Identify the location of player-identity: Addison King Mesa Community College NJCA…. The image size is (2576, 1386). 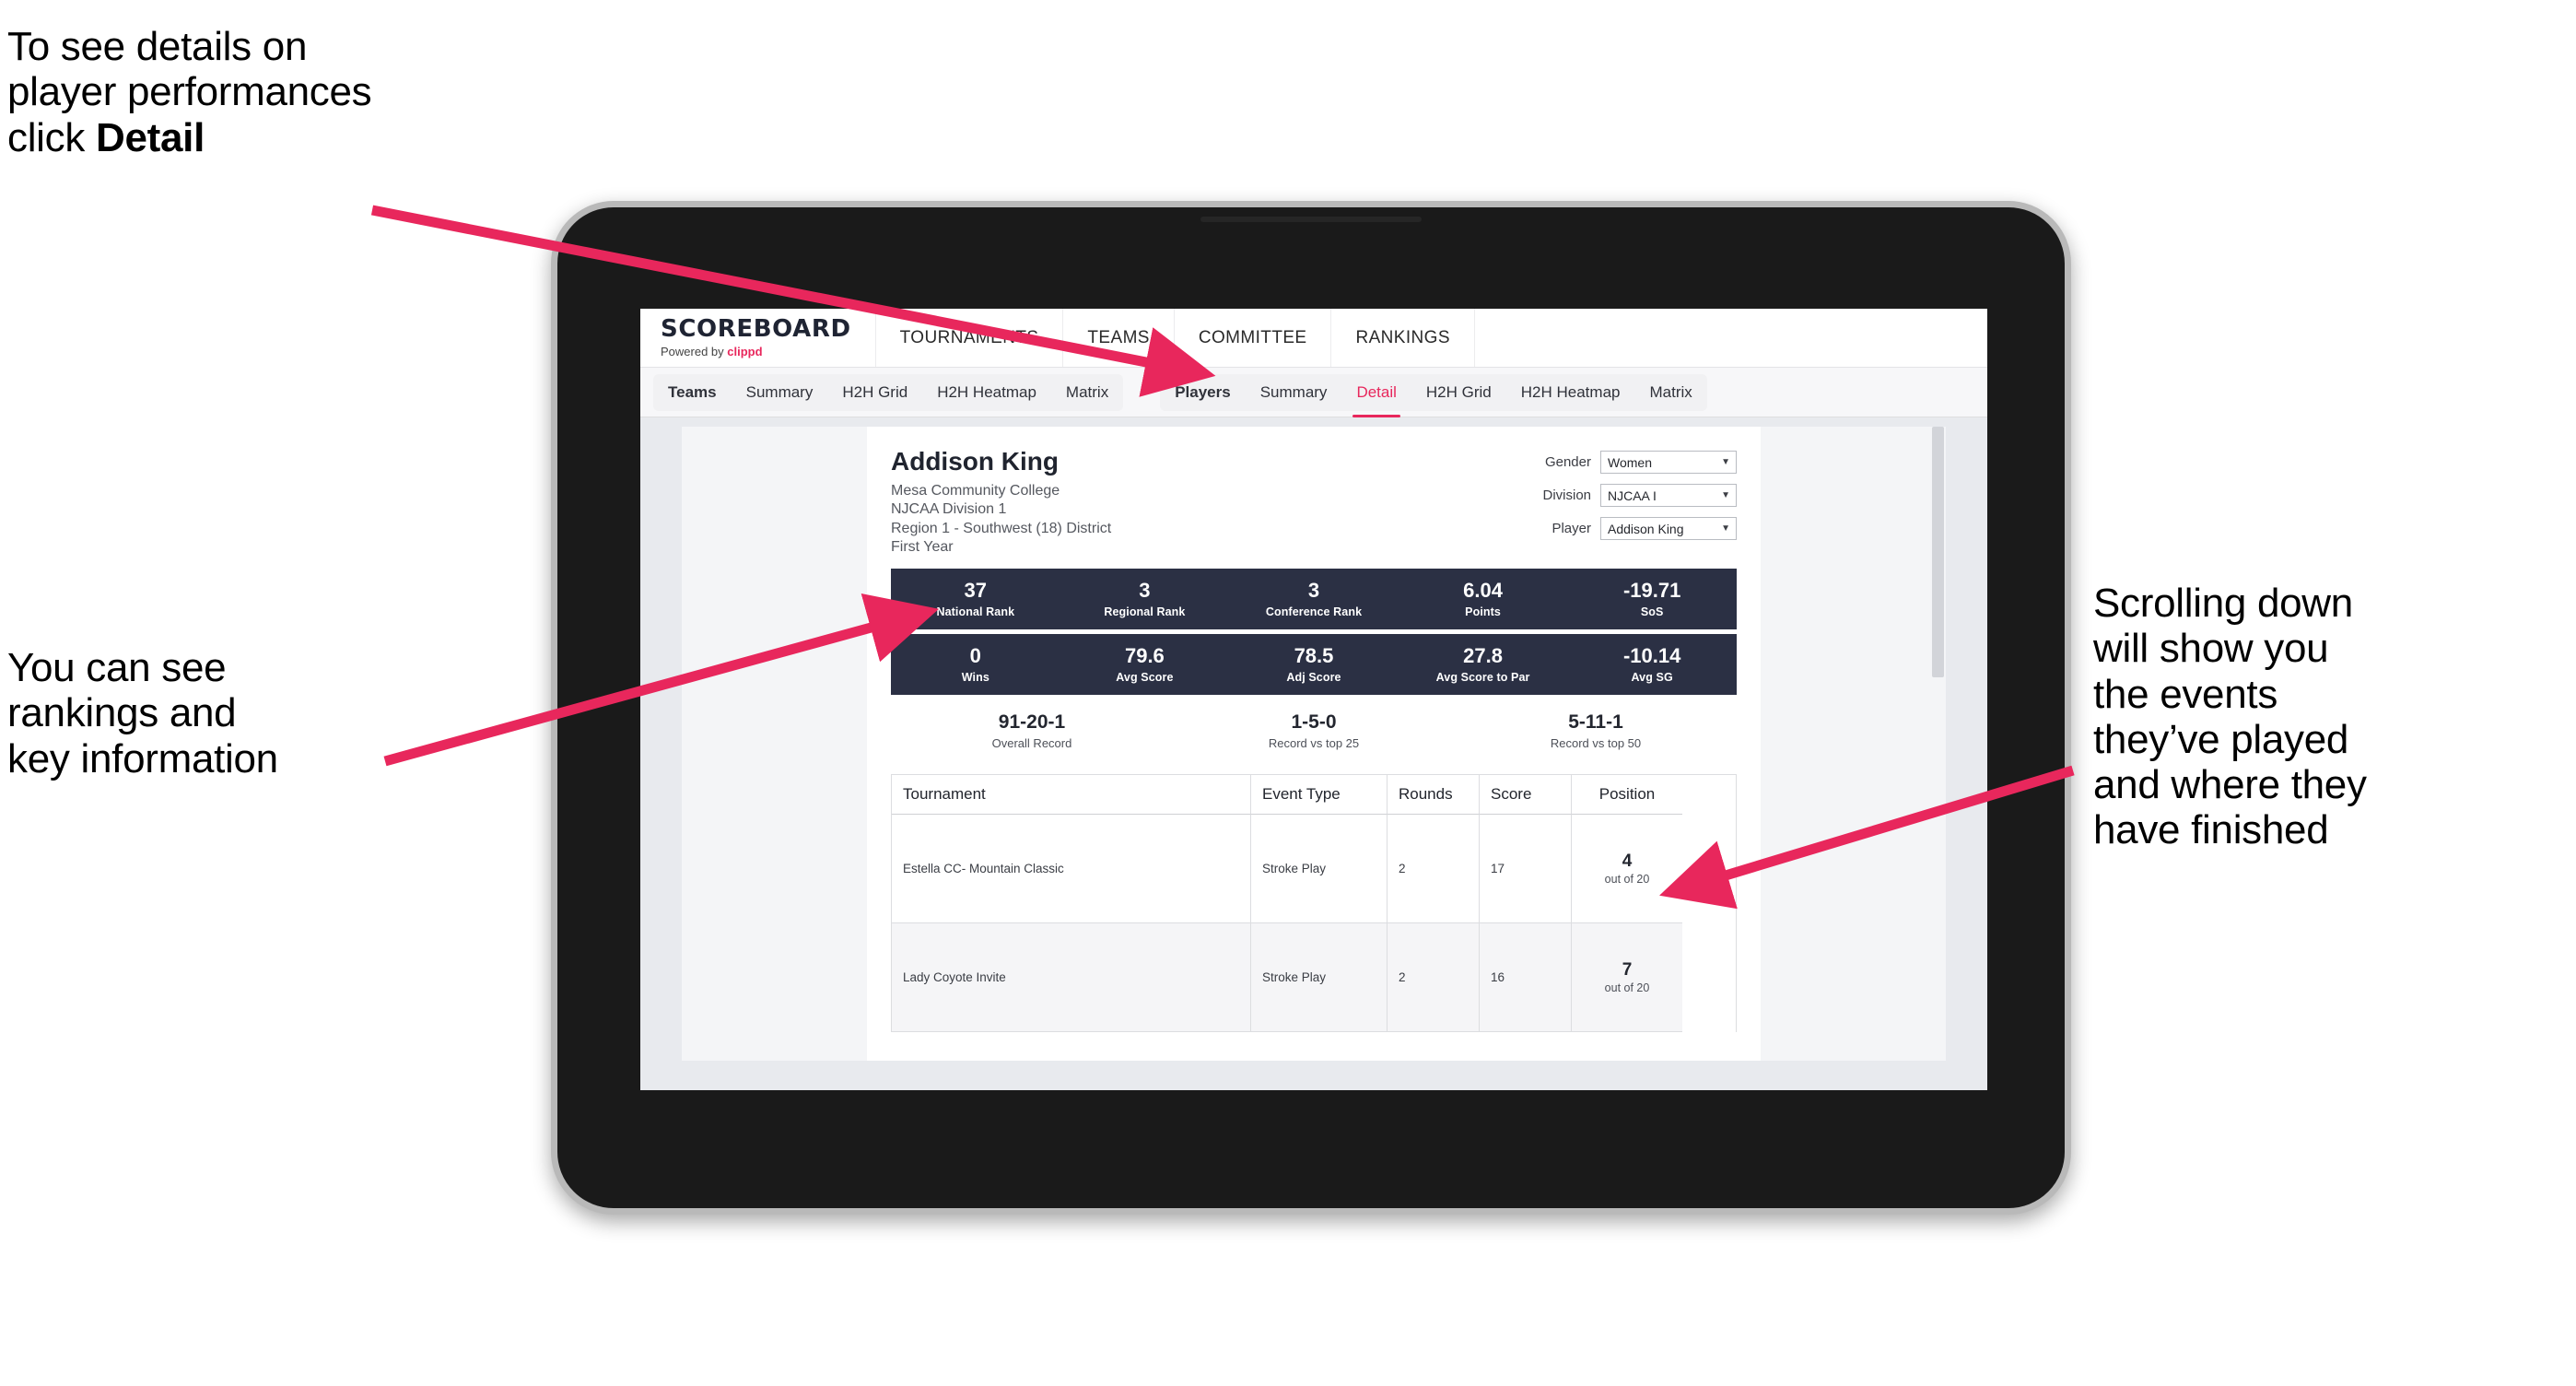
(1001, 502).